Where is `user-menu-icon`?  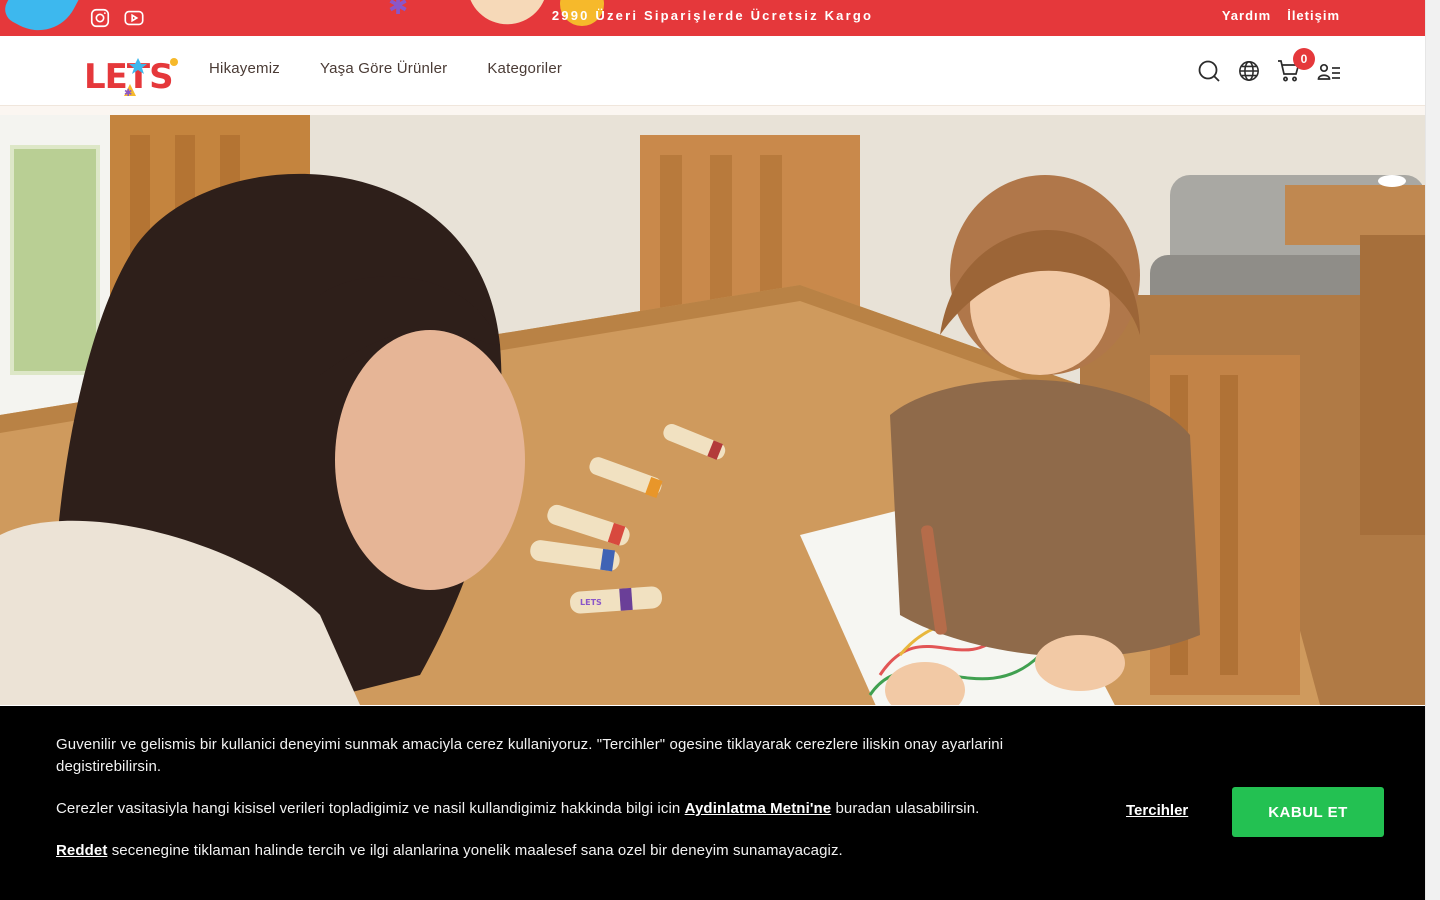 user-menu-icon is located at coordinates (1329, 71).